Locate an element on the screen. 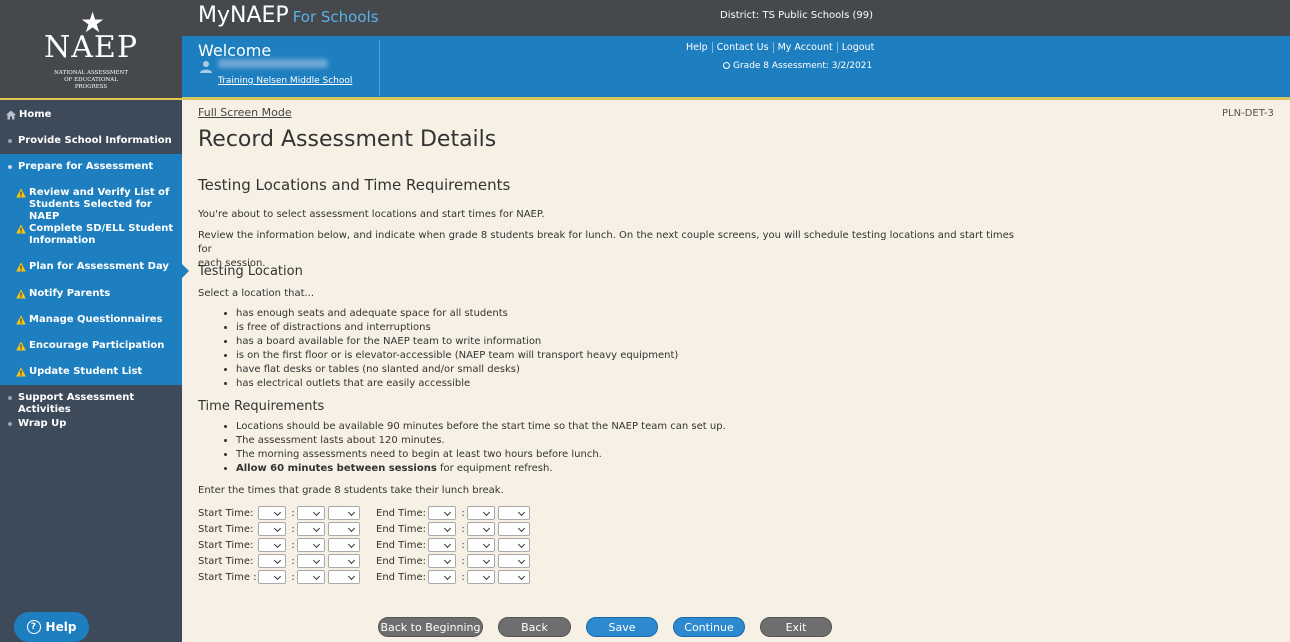 Image resolution: width=1290 pixels, height=642 pixels. my-account-link: My Account is located at coordinates (804, 47).